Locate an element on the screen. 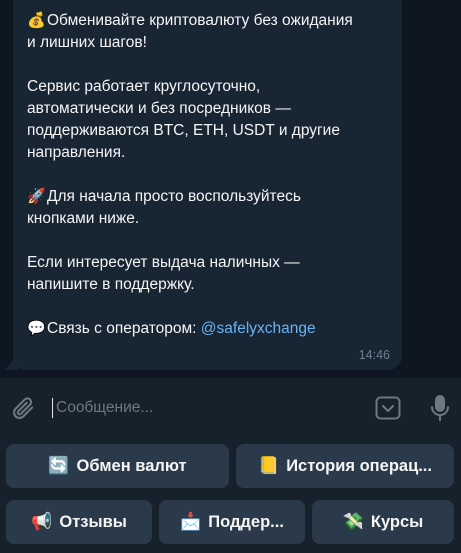  text-caret is located at coordinates (52, 408).